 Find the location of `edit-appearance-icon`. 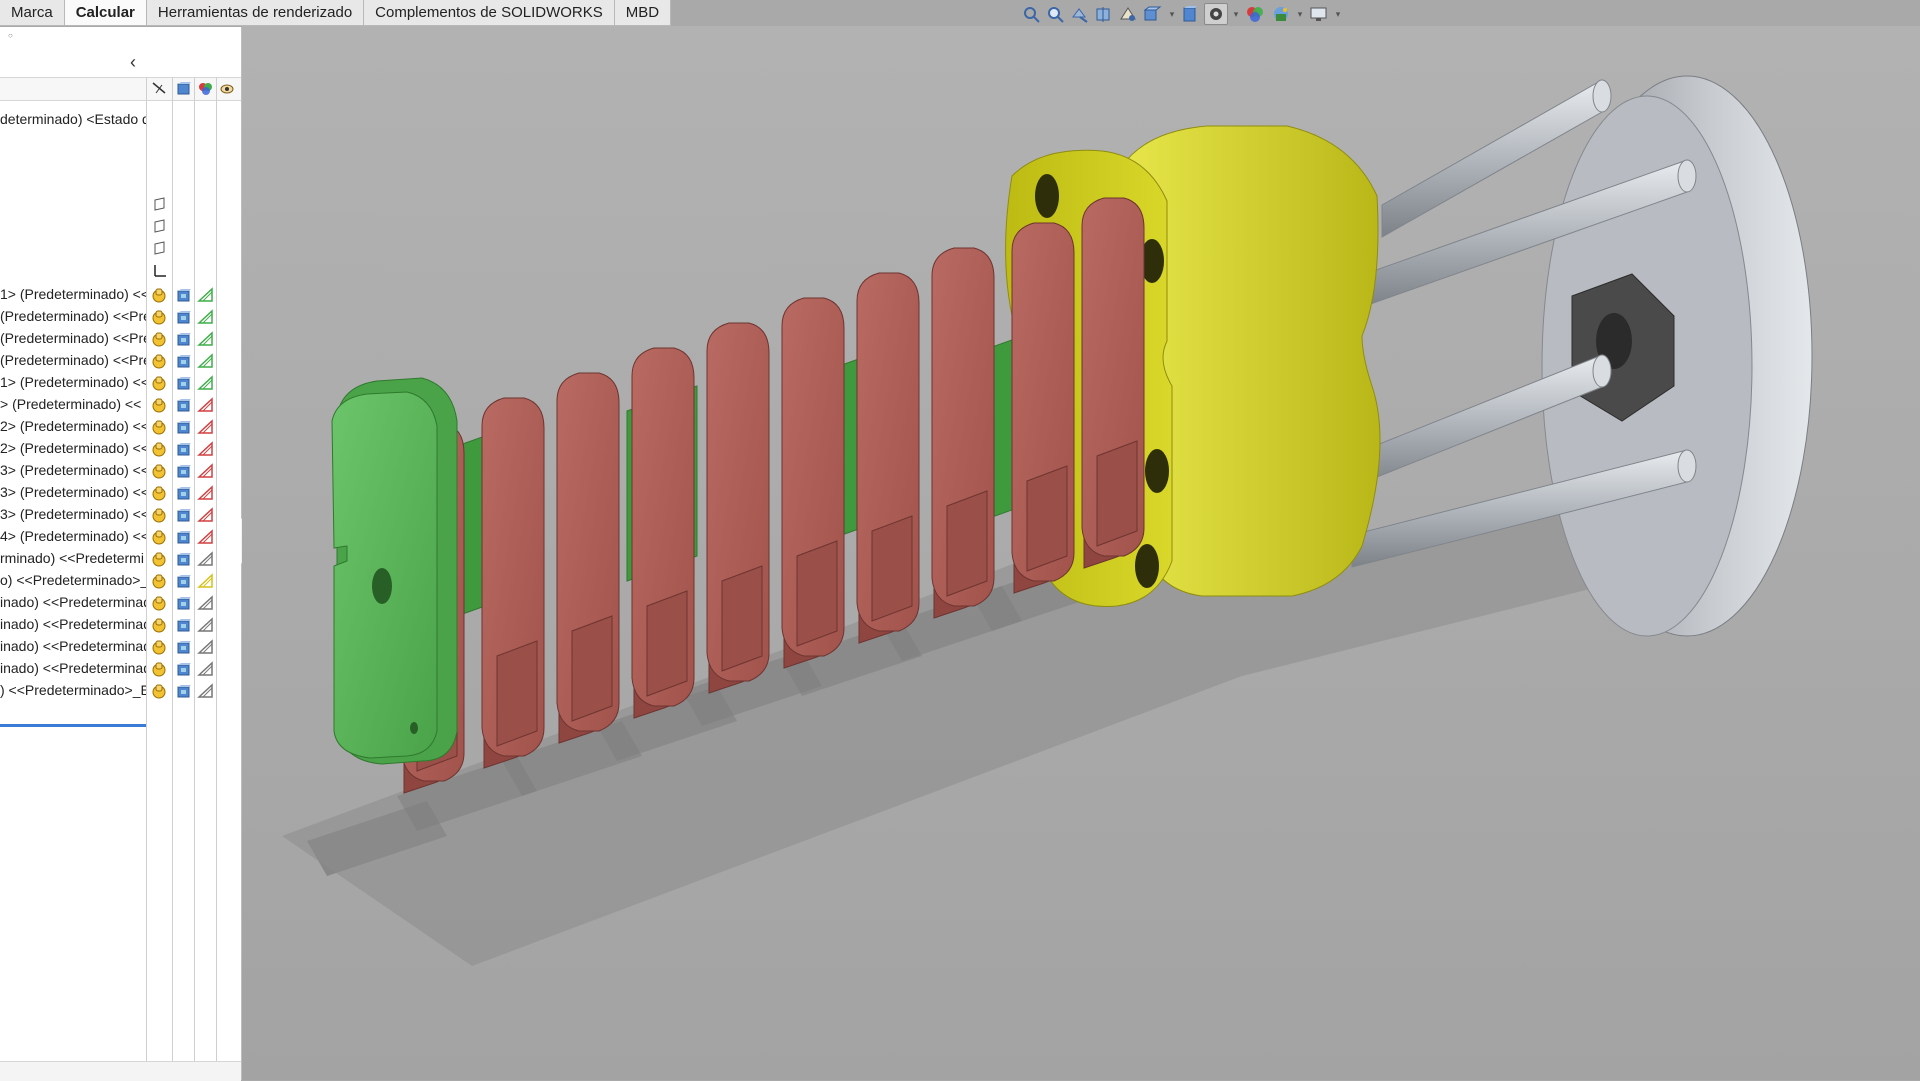

edit-appearance-icon is located at coordinates (1255, 14).